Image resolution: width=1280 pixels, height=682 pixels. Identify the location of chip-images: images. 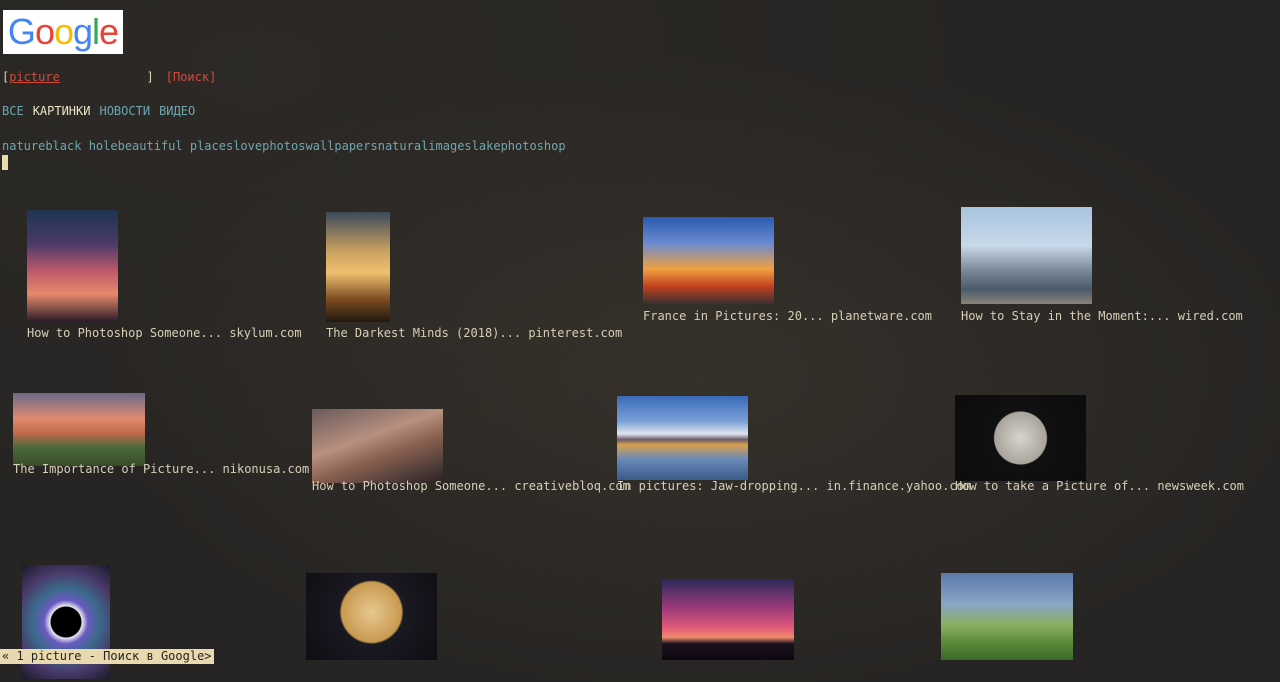
(449, 146).